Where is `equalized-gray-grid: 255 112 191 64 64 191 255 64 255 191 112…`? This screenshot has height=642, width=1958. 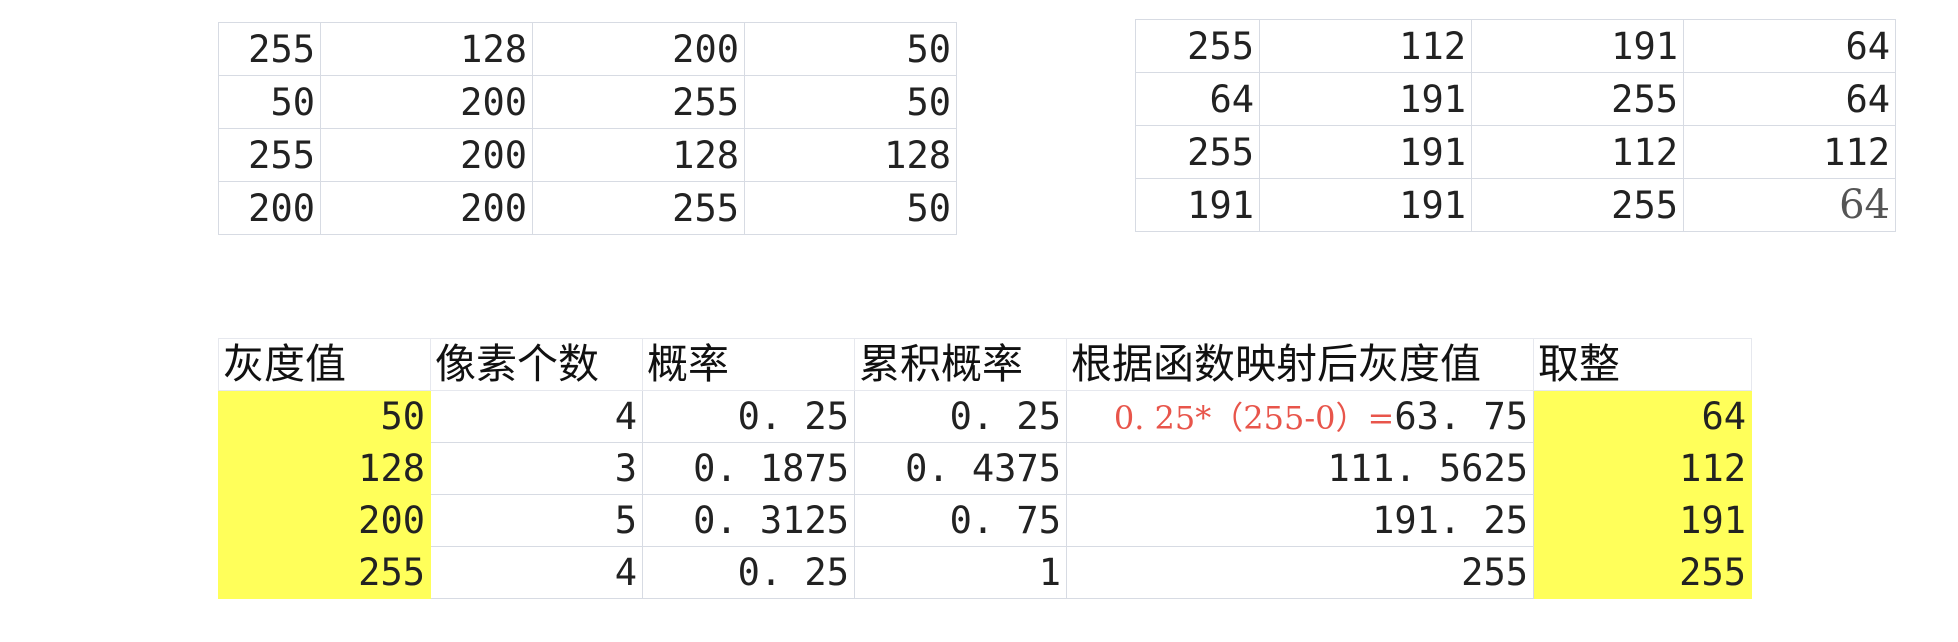 equalized-gray-grid: 255 112 191 64 64 191 255 64 255 191 112… is located at coordinates (1515, 125).